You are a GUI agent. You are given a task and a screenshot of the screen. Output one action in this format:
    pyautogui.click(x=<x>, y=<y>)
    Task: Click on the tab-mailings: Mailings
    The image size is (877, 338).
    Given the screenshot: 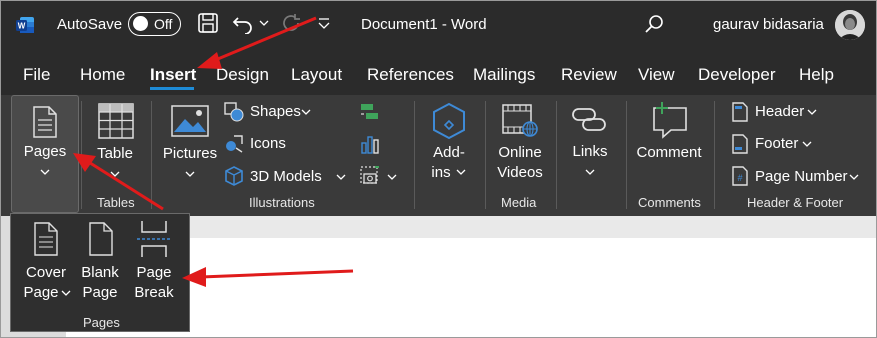 What is the action you would take?
    pyautogui.click(x=504, y=75)
    